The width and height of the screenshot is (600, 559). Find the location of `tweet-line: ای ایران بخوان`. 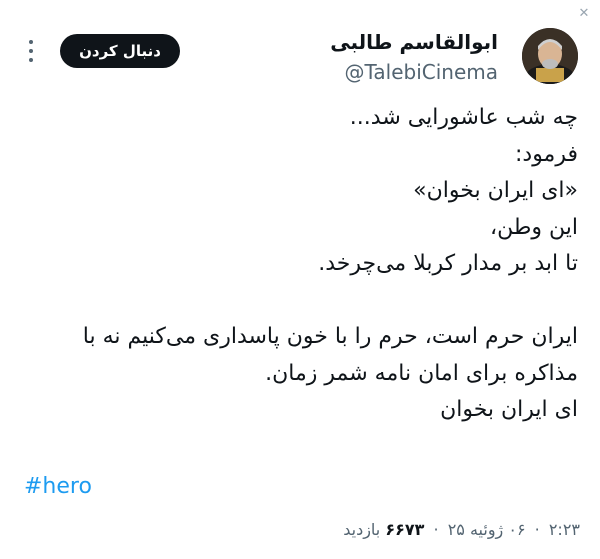

tweet-line: ای ایران بخوان is located at coordinates (509, 409).